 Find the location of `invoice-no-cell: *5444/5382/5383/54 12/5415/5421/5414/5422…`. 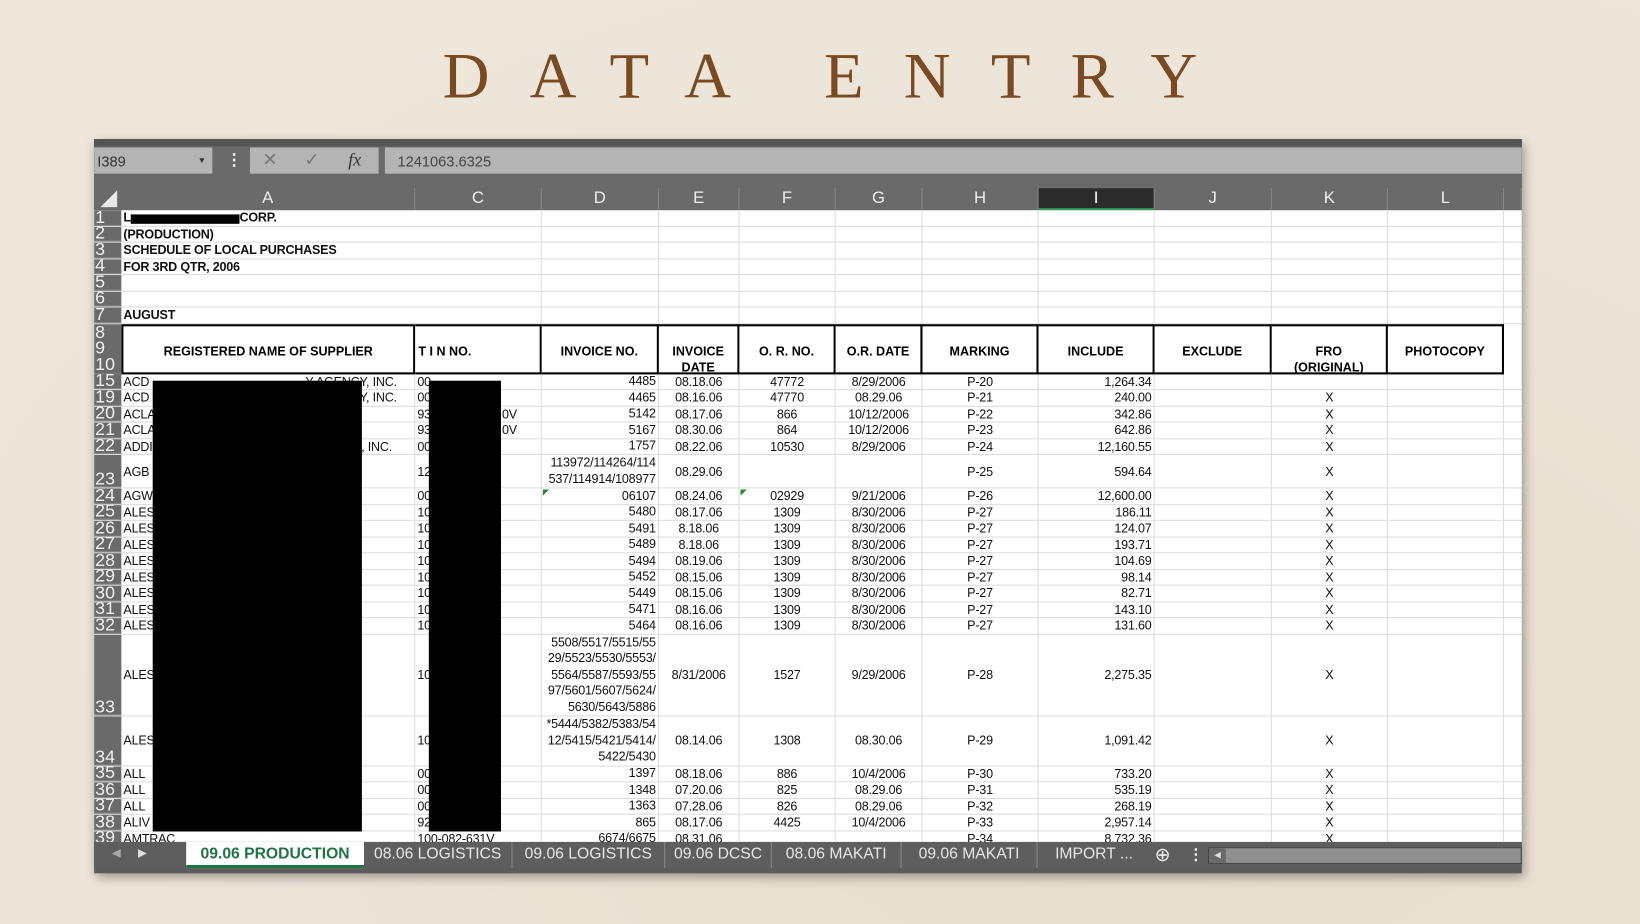

invoice-no-cell: *5444/5382/5383/54 12/5415/5421/5414/5422… is located at coordinates (600, 741).